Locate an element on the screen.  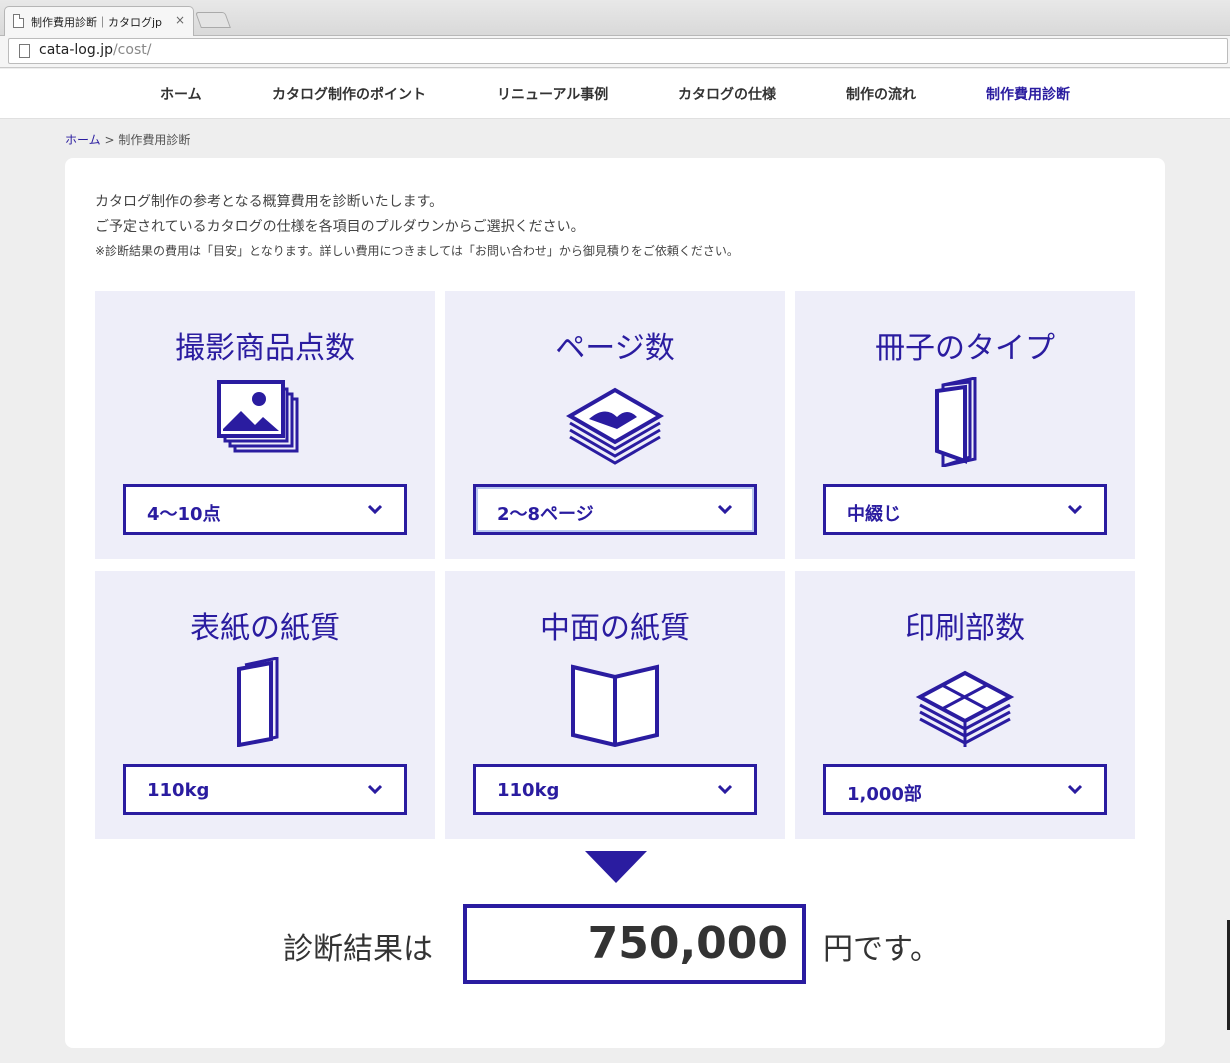
select-value: 2〜8ページ is located at coordinates (545, 514).